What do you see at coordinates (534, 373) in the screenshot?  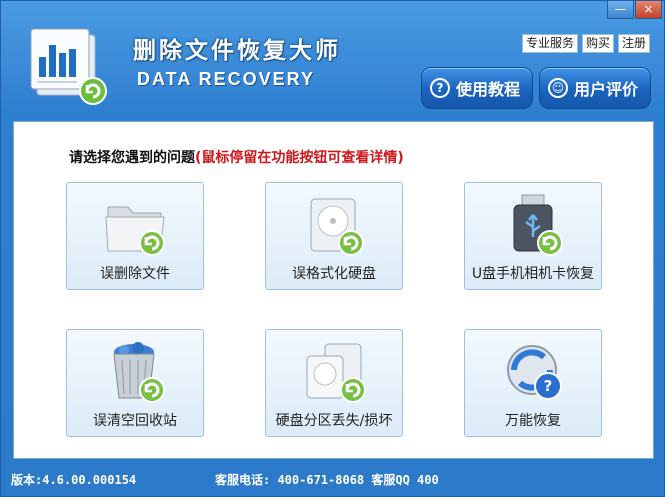 I see `universal-recovery-icon: ?` at bounding box center [534, 373].